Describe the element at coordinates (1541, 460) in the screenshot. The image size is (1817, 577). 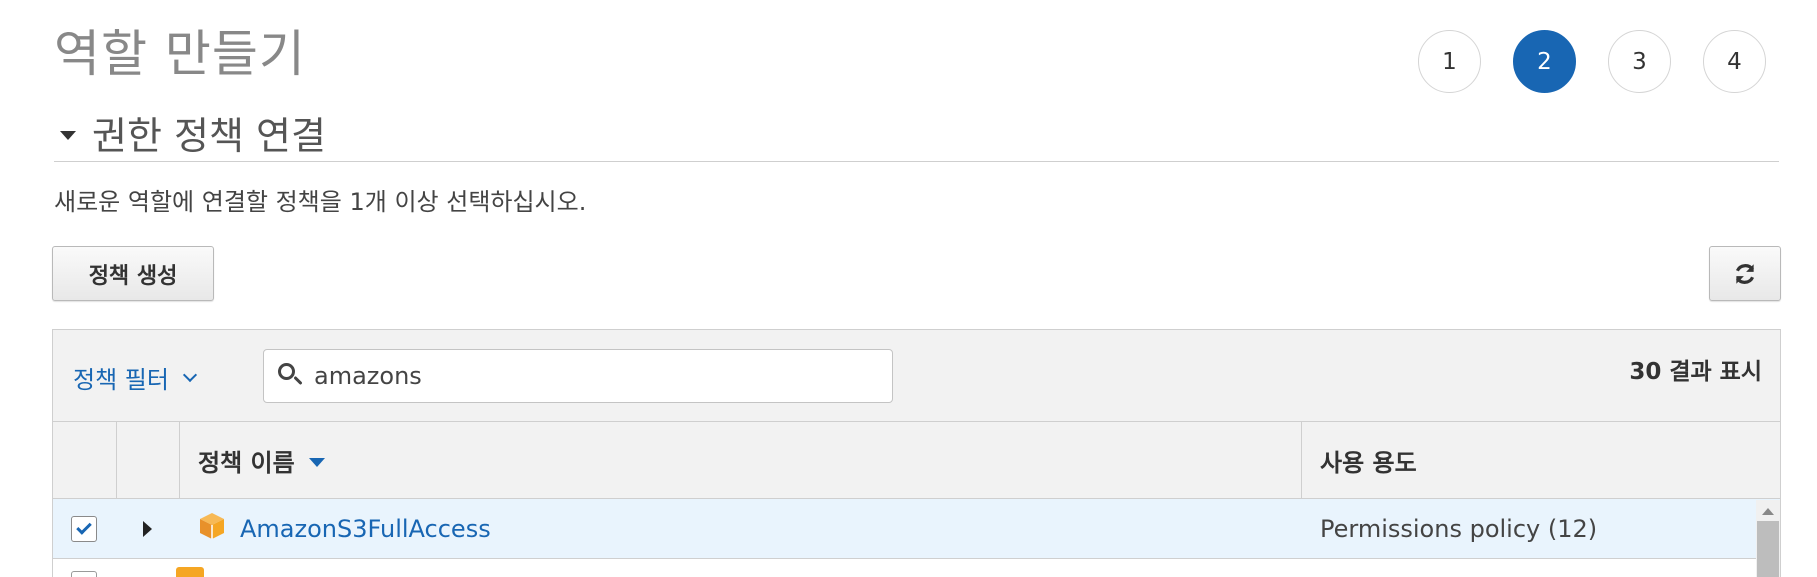
I see `column-header-usage: 사용 용도` at that location.